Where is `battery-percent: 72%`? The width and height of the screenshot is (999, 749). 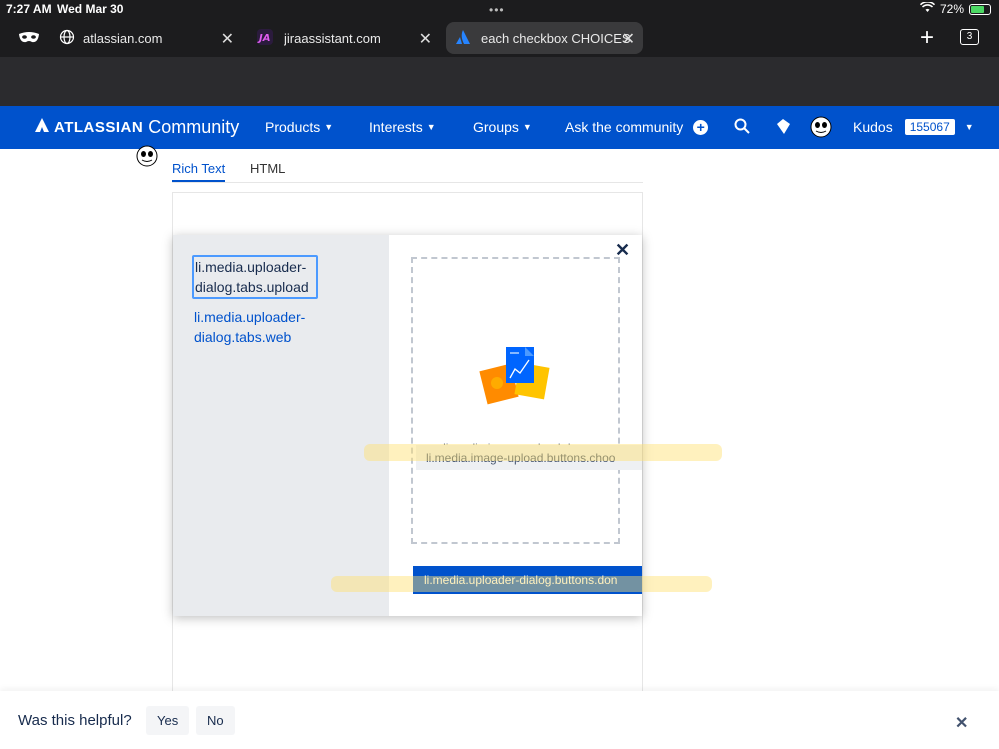 battery-percent: 72% is located at coordinates (951, 9).